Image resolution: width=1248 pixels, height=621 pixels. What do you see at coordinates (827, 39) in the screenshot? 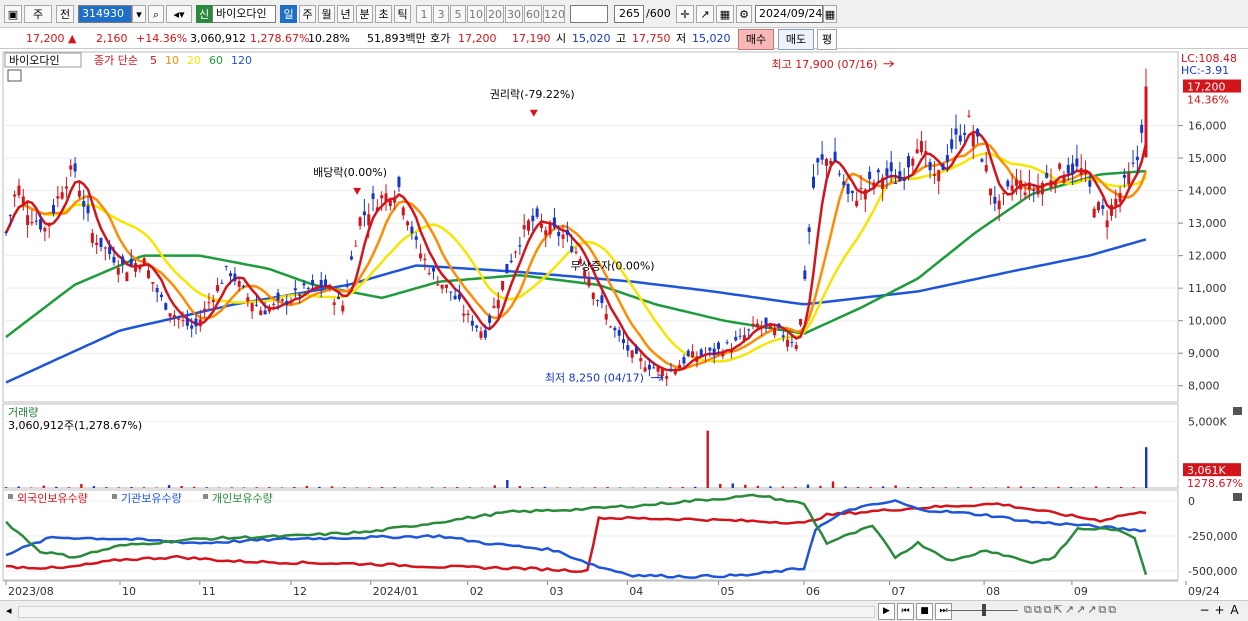
I see `mode-button: 평` at bounding box center [827, 39].